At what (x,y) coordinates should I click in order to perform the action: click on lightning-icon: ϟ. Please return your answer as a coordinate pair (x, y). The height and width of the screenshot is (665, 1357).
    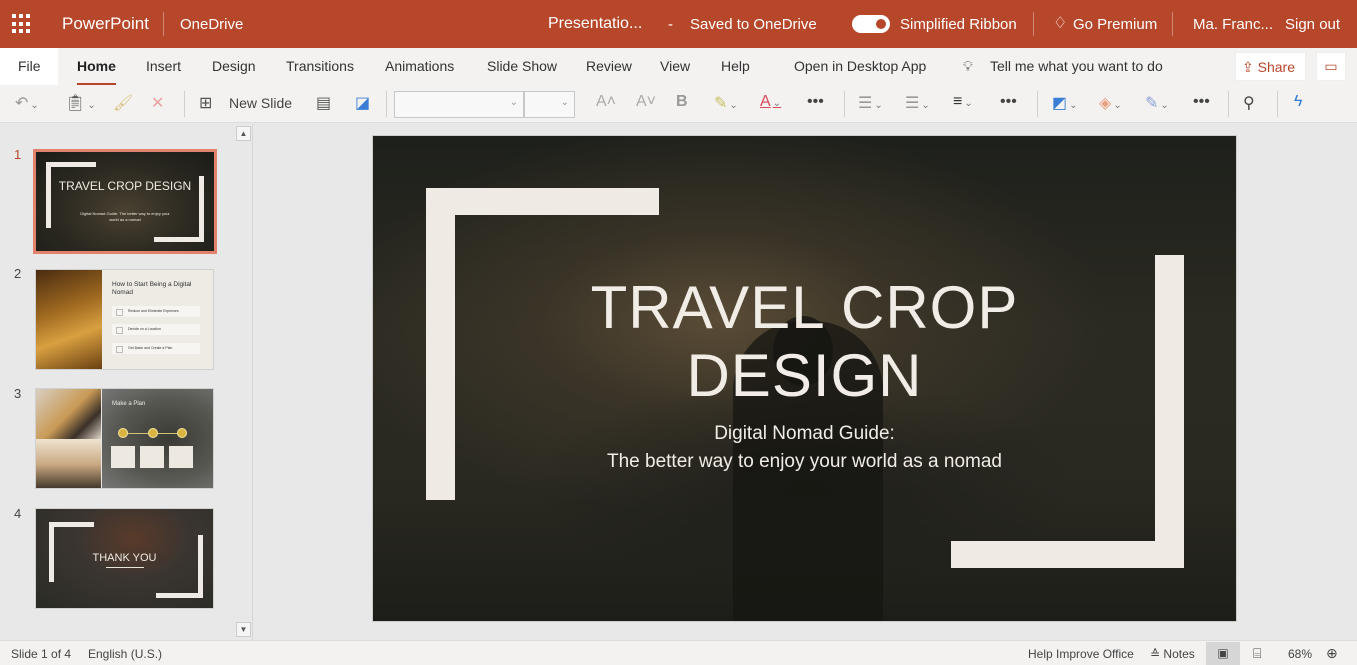
    Looking at the image, I should click on (1298, 101).